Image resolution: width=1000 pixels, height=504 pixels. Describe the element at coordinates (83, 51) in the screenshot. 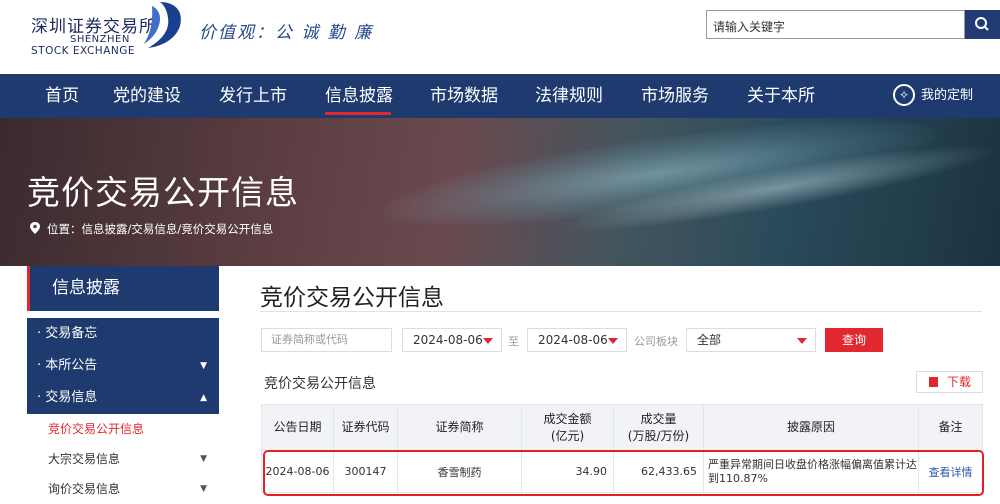

I see `logo-english-line2: STOCK EXCHANGE` at that location.